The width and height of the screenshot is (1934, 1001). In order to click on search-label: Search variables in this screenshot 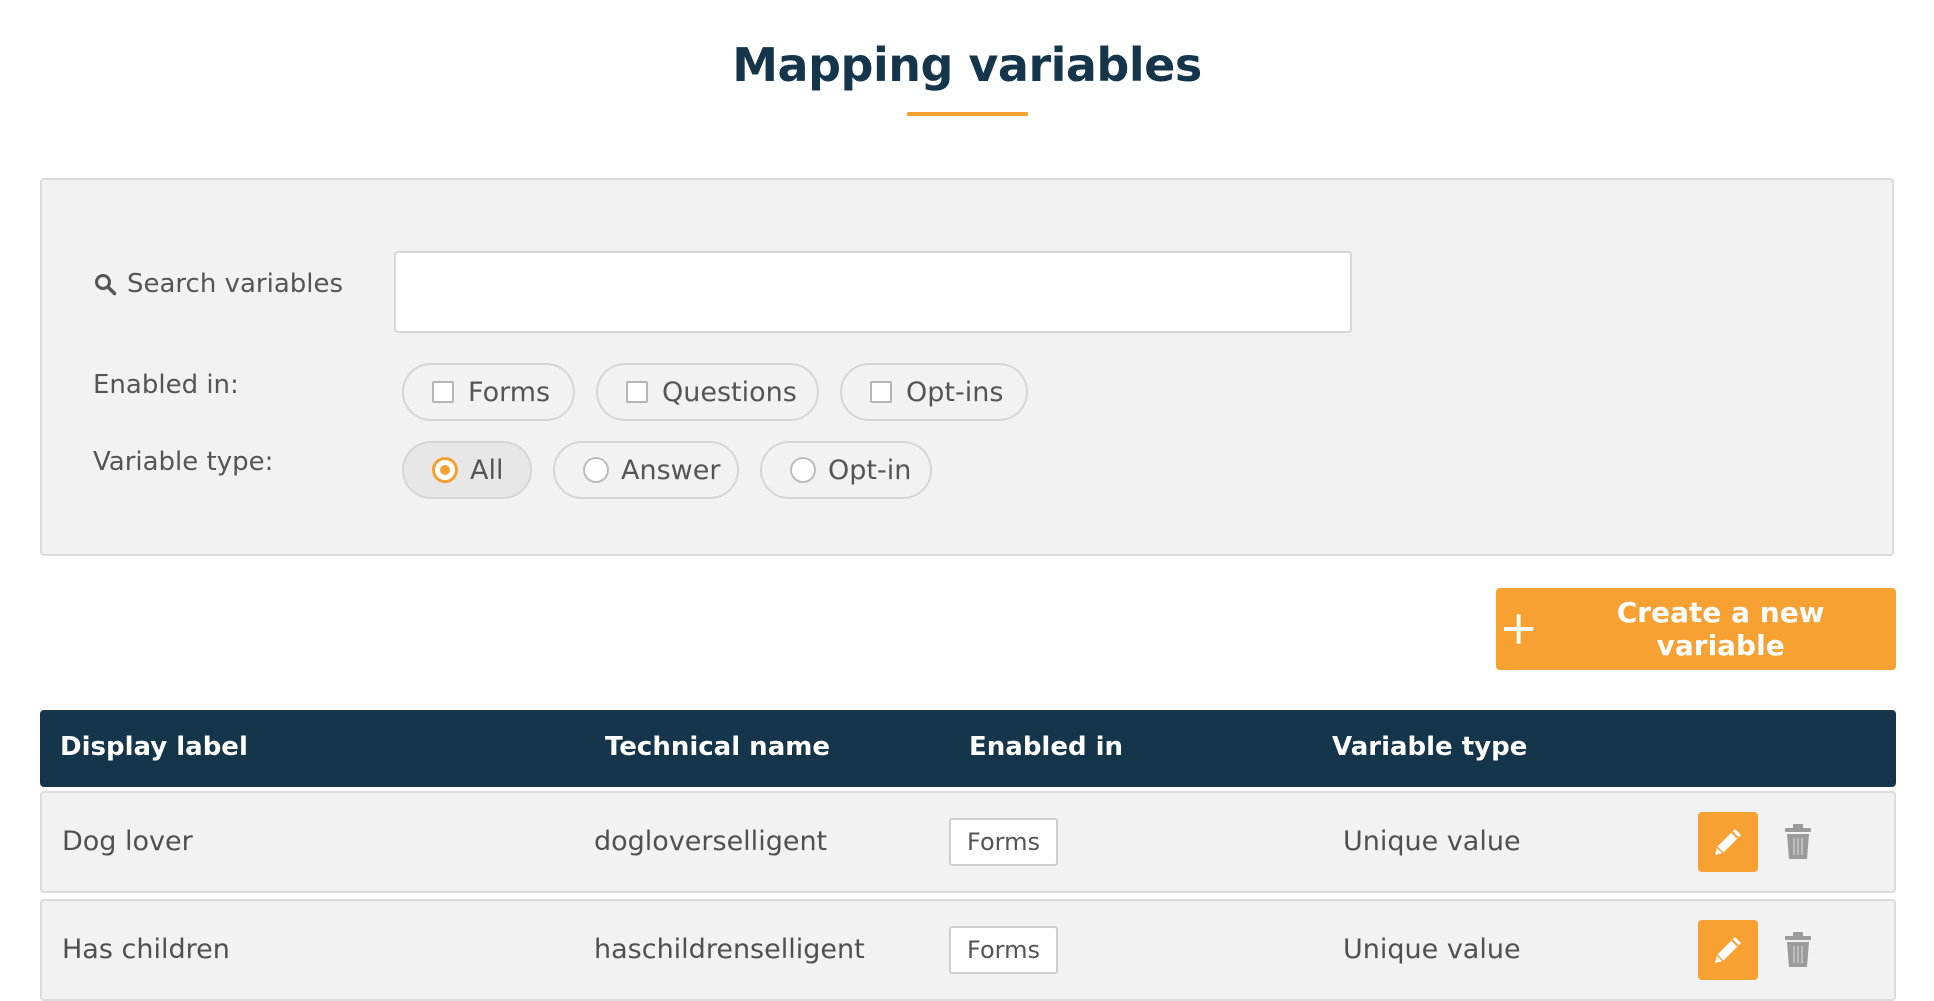, I will do `click(218, 284)`.